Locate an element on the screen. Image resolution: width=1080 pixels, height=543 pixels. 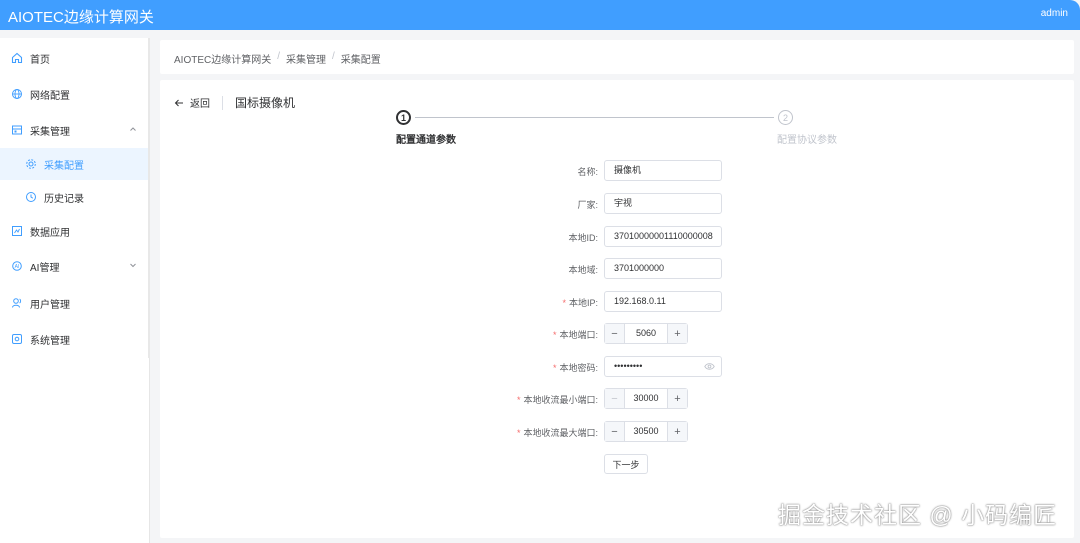
local-password-input: ••••••••• is located at coordinates (663, 366).